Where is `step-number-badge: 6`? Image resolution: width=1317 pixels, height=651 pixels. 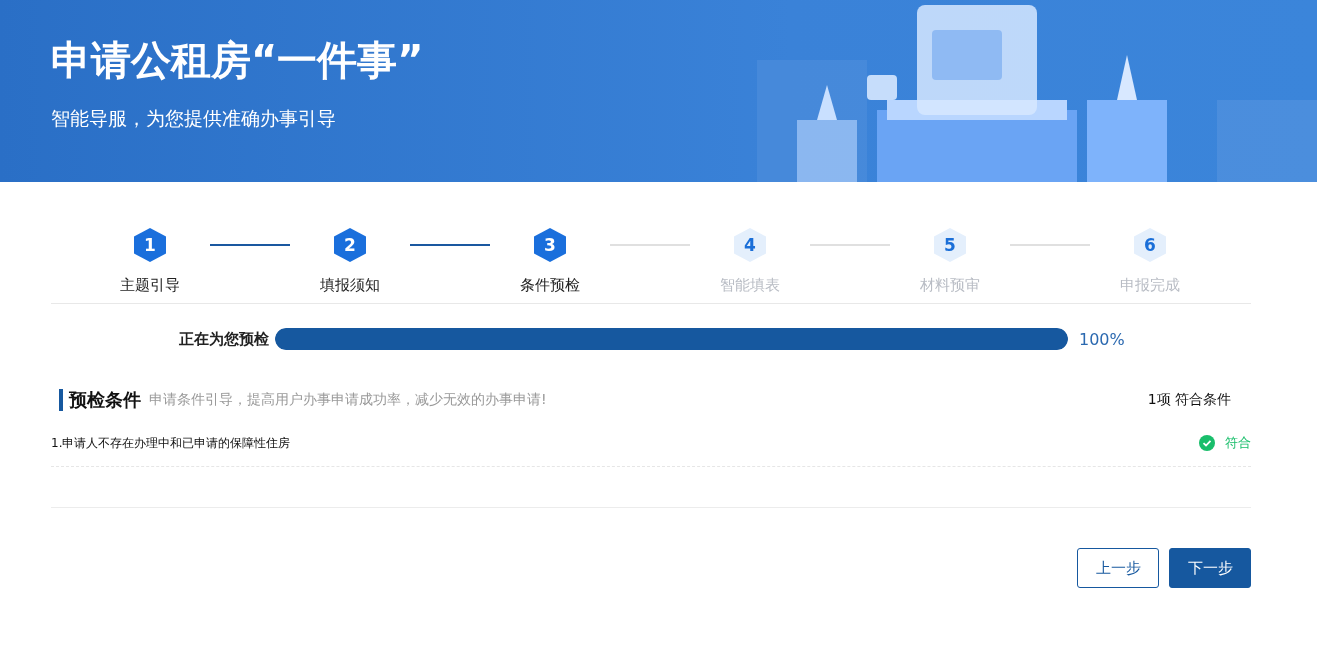
step-number-badge: 6 is located at coordinates (1150, 245).